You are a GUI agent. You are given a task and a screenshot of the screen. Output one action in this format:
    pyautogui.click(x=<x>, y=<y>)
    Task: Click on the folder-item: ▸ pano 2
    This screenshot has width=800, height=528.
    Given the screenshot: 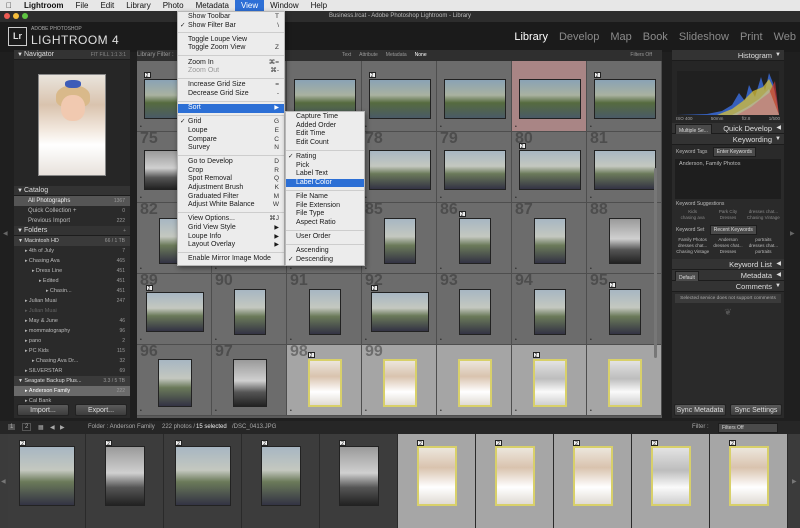 What is the action you would take?
    pyautogui.click(x=72, y=341)
    